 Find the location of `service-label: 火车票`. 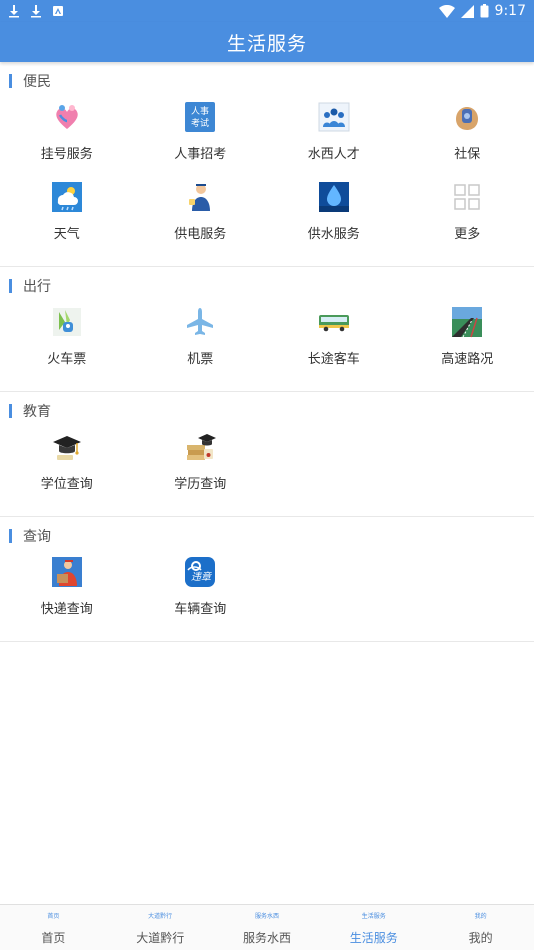

service-label: 火车票 is located at coordinates (67, 359).